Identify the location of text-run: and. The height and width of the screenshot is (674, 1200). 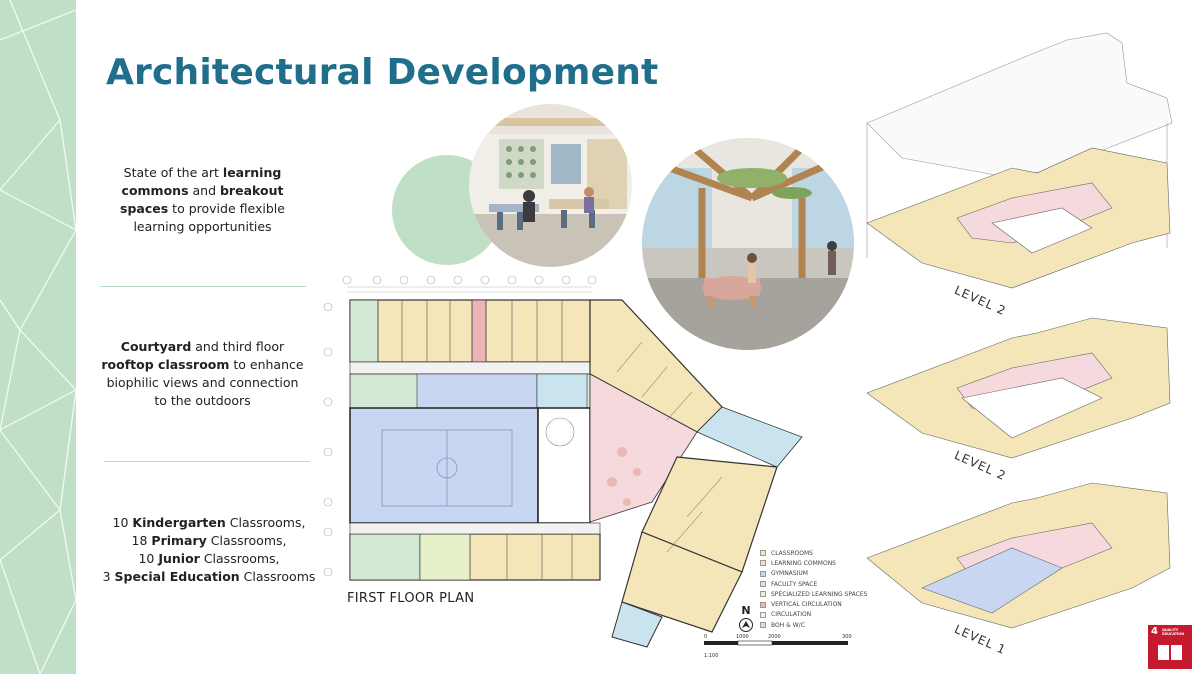
(204, 190).